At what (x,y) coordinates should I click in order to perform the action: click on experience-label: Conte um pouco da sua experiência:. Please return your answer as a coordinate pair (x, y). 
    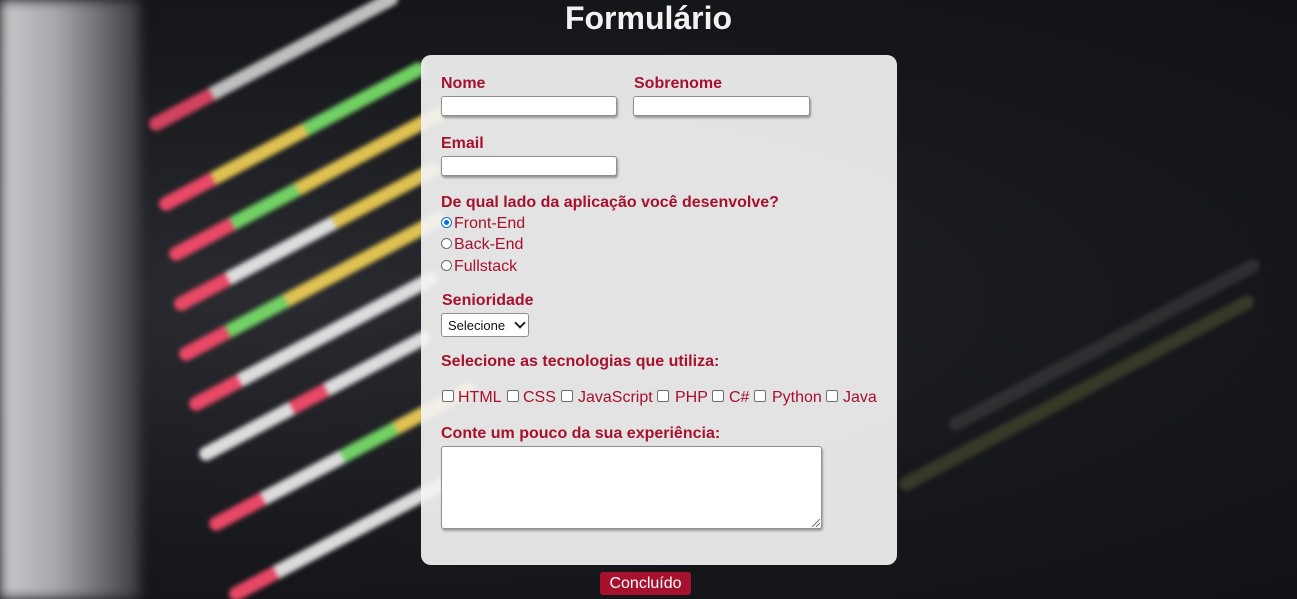
    Looking at the image, I should click on (581, 433).